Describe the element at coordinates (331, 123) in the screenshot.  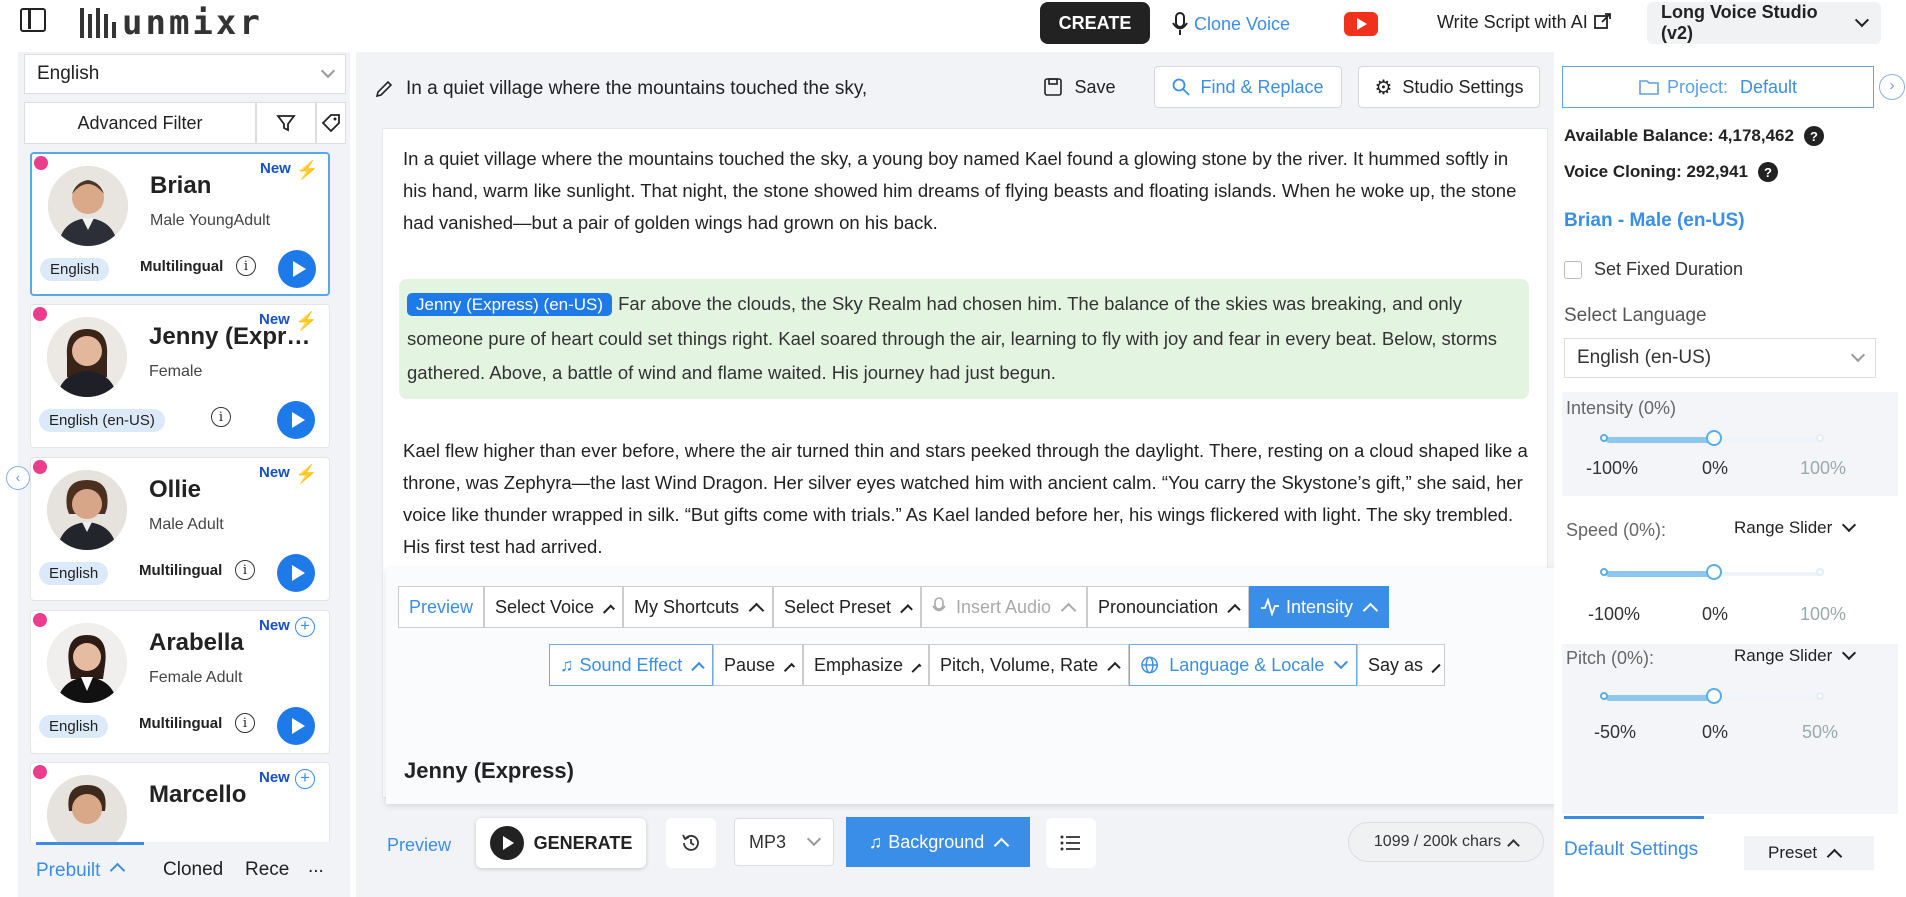
I see `tag-button` at that location.